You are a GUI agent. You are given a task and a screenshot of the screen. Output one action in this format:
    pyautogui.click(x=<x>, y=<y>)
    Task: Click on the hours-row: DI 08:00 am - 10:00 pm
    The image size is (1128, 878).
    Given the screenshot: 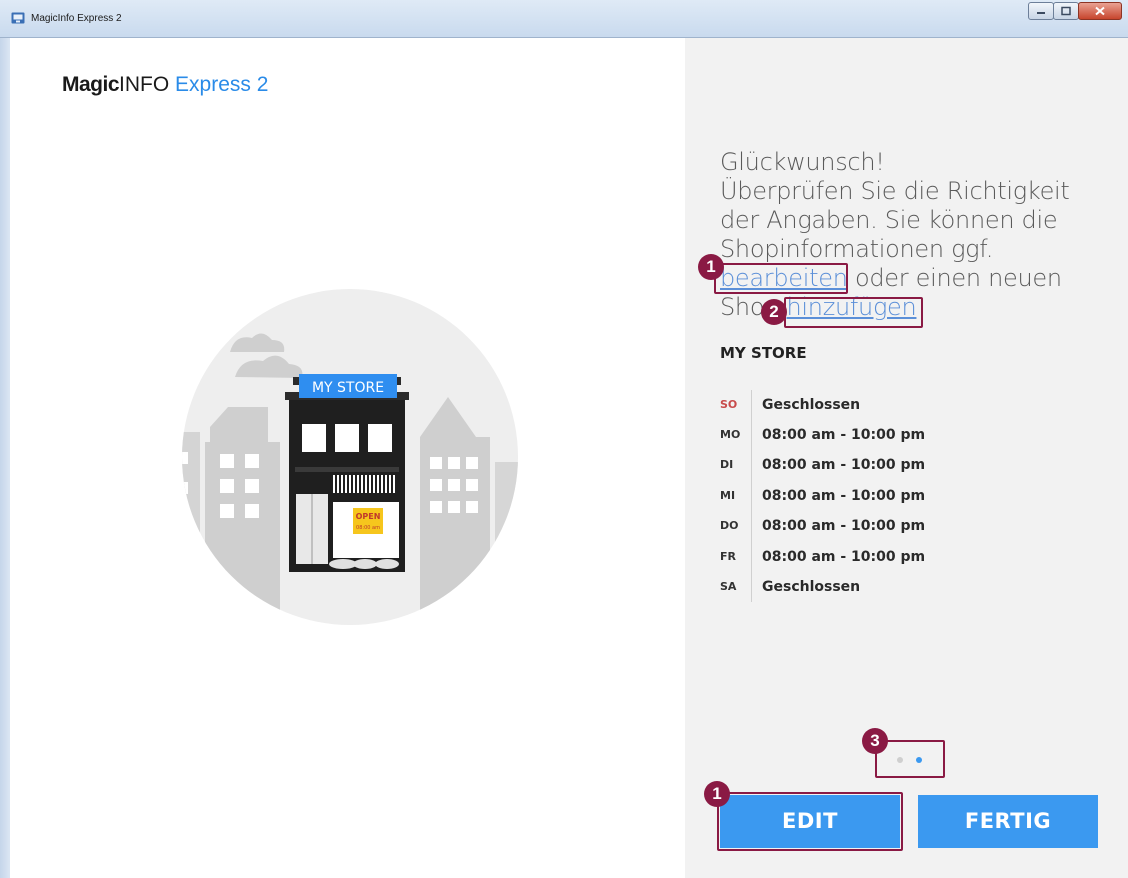 What is the action you would take?
    pyautogui.click(x=870, y=461)
    